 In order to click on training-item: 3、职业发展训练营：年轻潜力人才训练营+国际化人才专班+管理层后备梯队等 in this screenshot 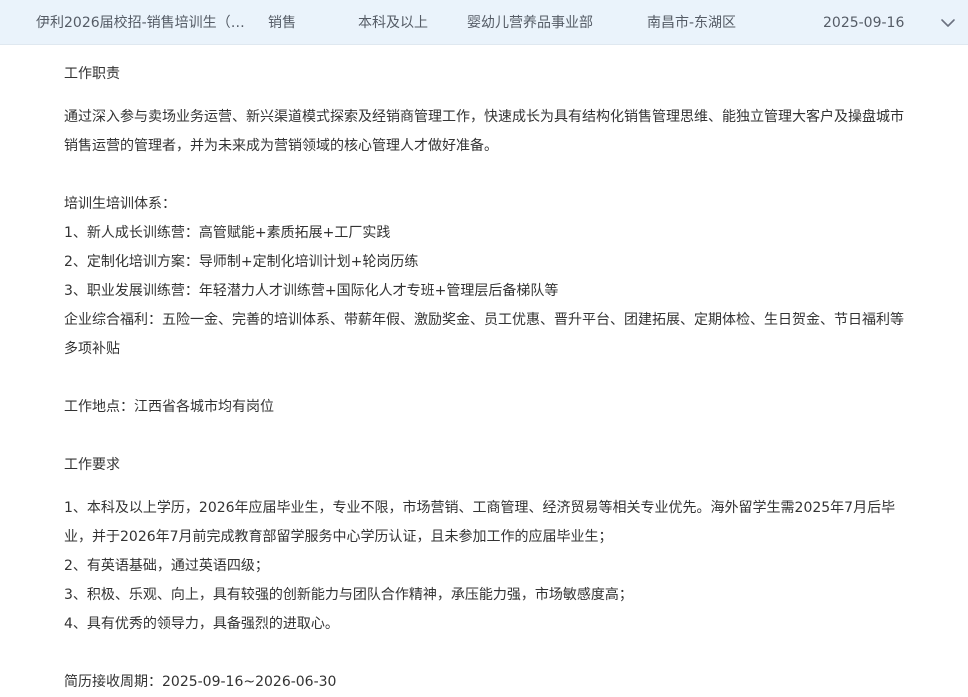, I will do `click(311, 291)`.